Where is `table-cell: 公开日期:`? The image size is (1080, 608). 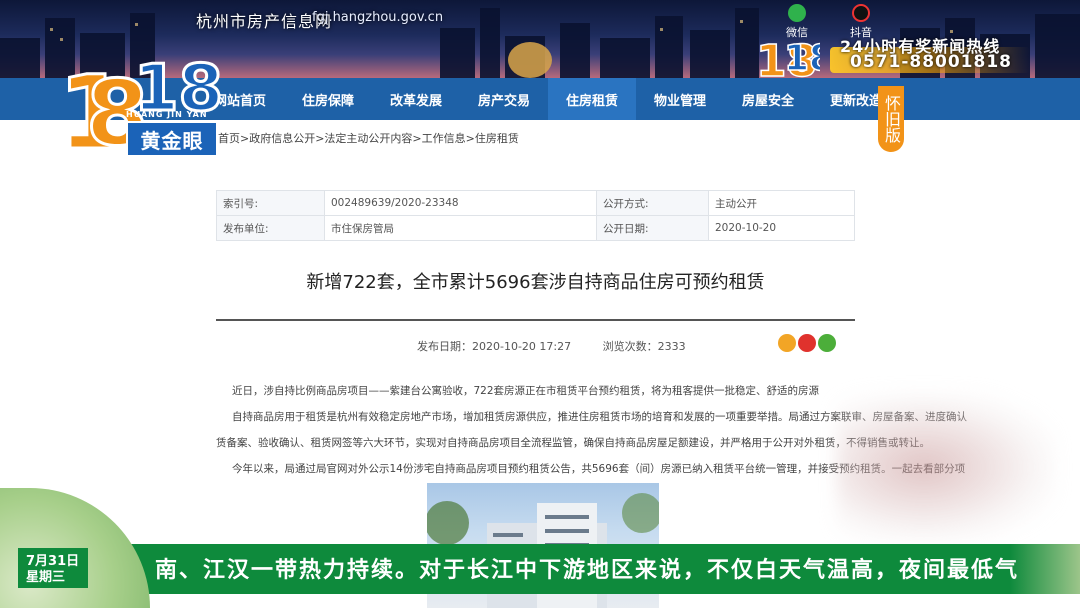
table-cell: 公开日期: is located at coordinates (652, 228).